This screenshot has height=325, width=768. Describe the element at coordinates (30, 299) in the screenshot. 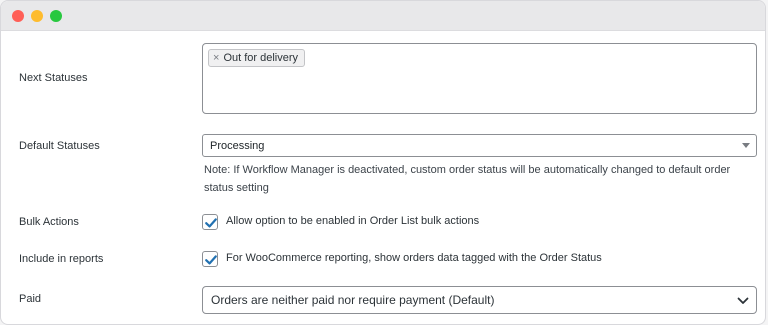

I see `paid-label: Paid` at that location.